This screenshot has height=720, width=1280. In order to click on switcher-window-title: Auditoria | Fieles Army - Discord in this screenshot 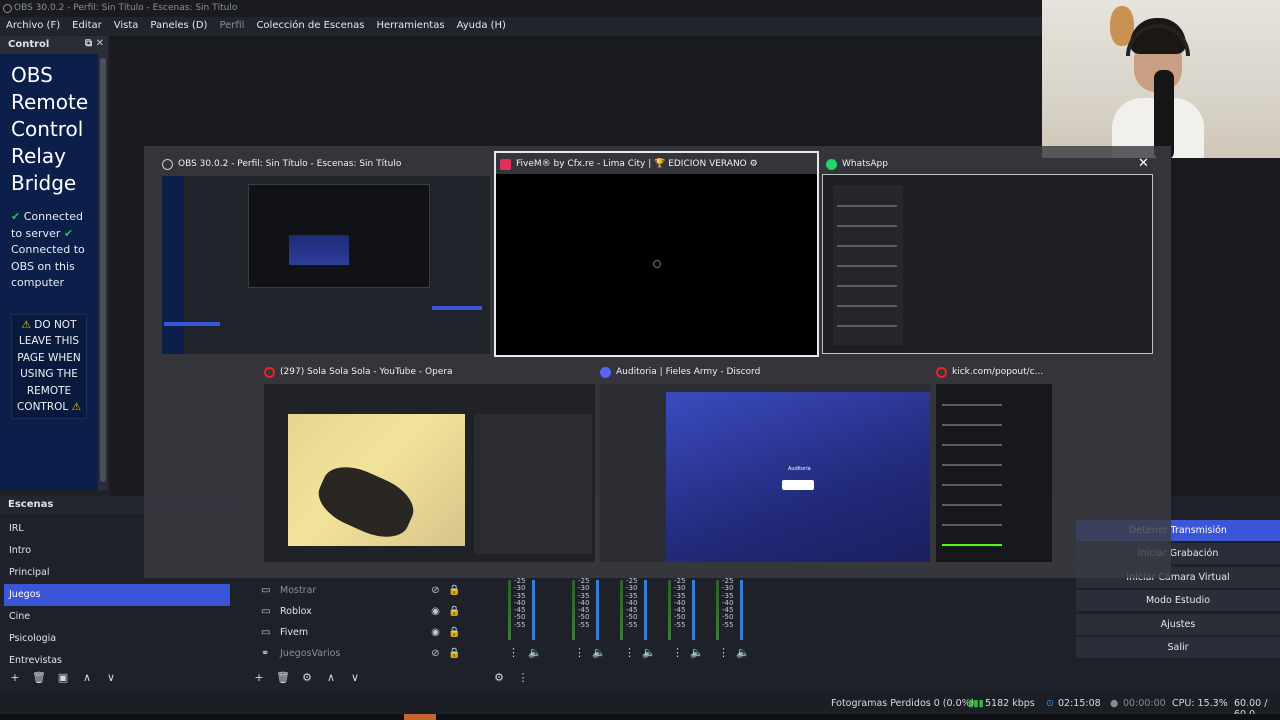, I will do `click(765, 372)`.